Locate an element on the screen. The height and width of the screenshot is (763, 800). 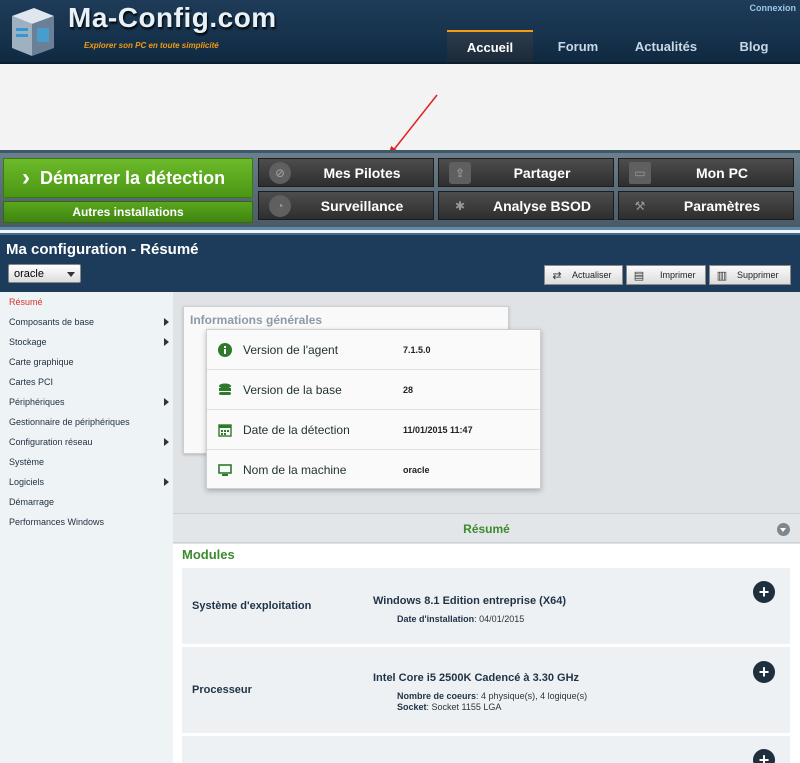
sidebar-item-systeme: Système is located at coordinates (89, 462).